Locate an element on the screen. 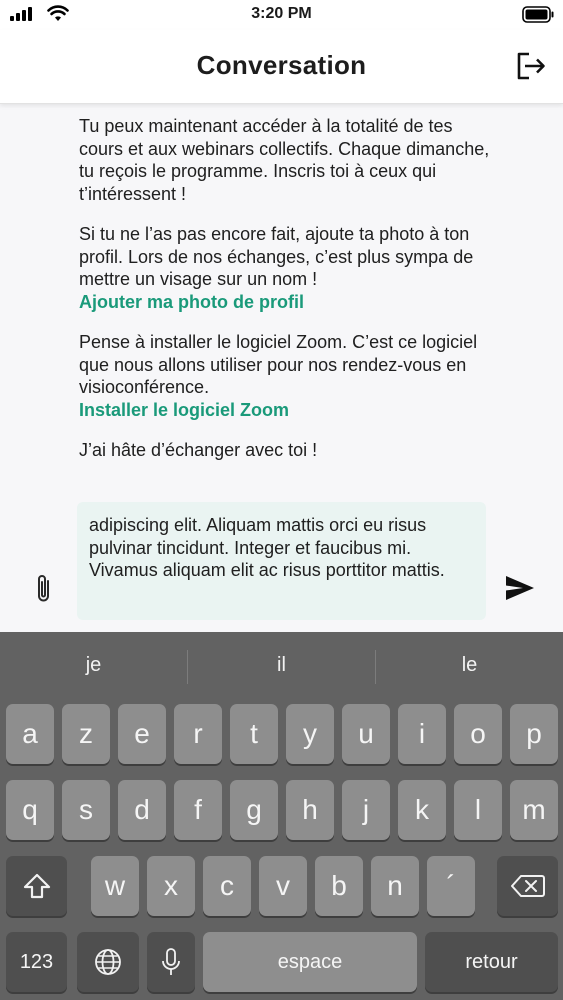  key-g: g is located at coordinates (254, 810).